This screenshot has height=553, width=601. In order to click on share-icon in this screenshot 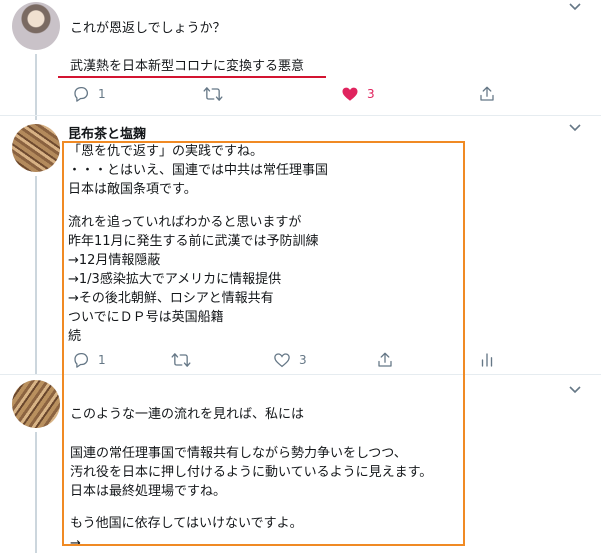, I will do `click(487, 94)`.